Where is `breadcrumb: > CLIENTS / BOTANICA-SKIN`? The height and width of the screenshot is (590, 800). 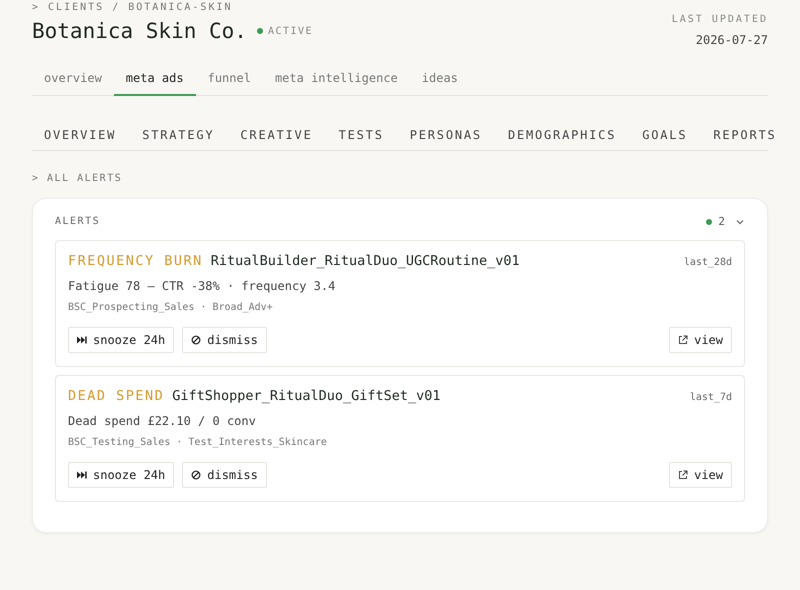
breadcrumb: > CLIENTS / BOTANICA-SKIN is located at coordinates (133, 7).